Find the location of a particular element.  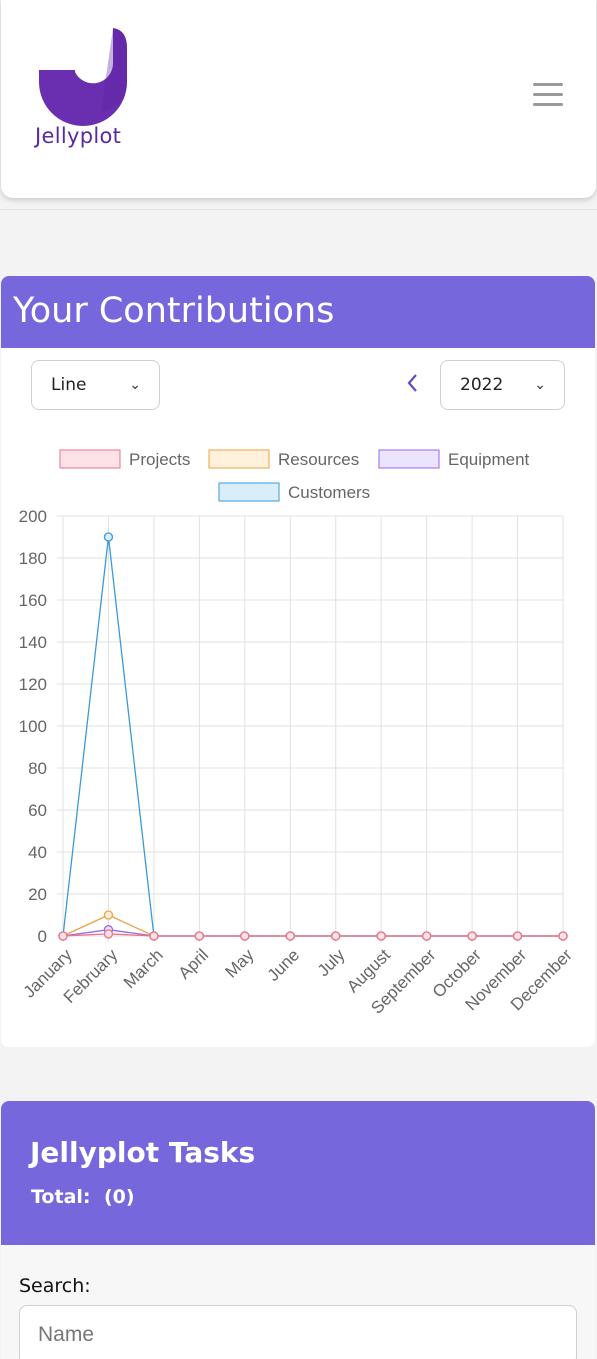

chart-type-value: Line is located at coordinates (69, 385).